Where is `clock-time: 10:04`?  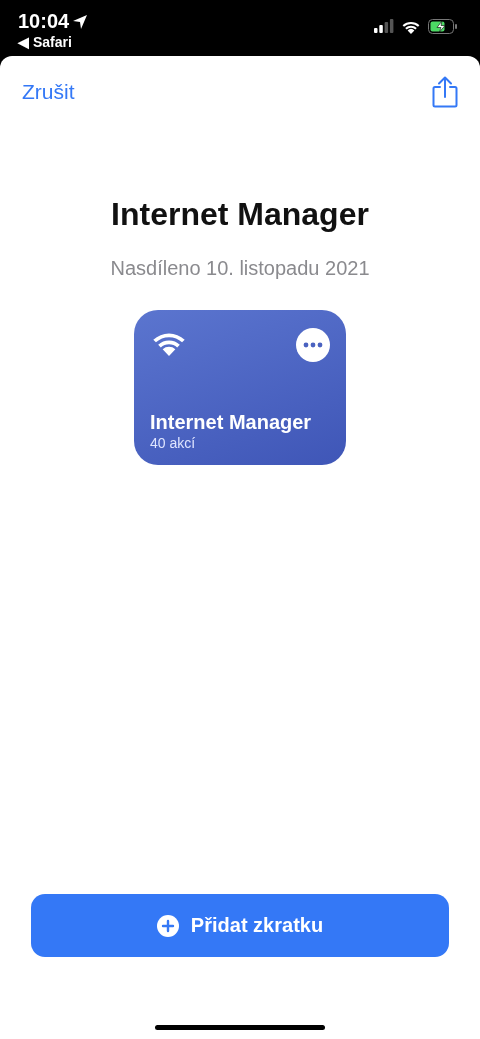
clock-time: 10:04 is located at coordinates (44, 21).